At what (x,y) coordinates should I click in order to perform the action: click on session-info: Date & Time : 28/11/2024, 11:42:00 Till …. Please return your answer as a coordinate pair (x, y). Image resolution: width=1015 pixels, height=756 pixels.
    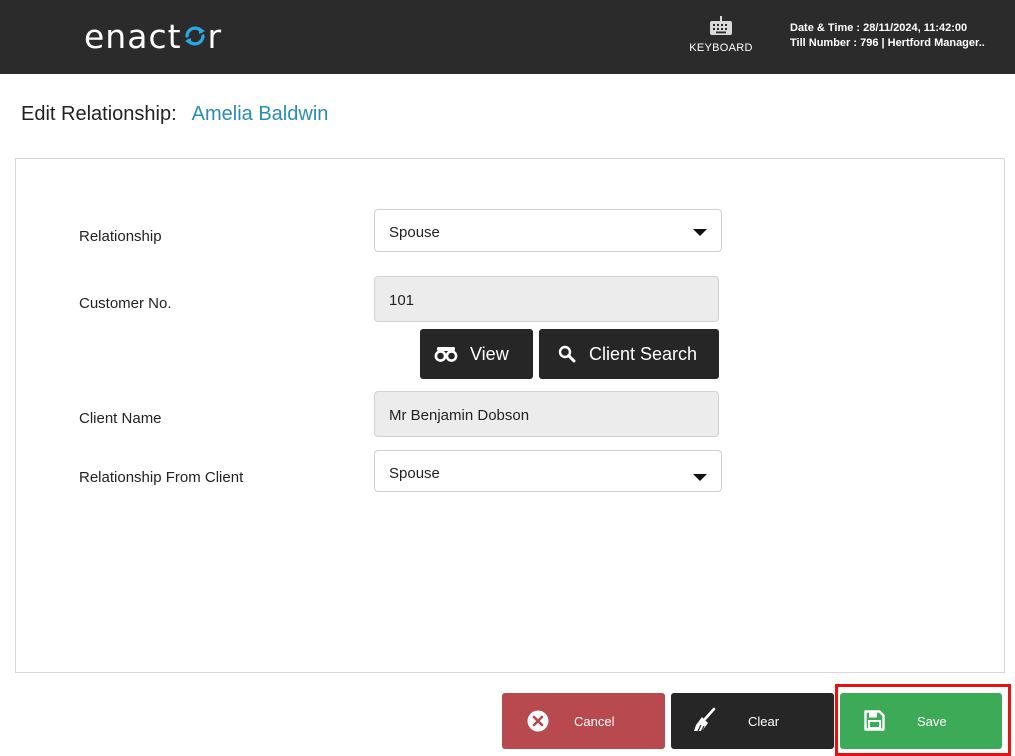
    Looking at the image, I should click on (887, 36).